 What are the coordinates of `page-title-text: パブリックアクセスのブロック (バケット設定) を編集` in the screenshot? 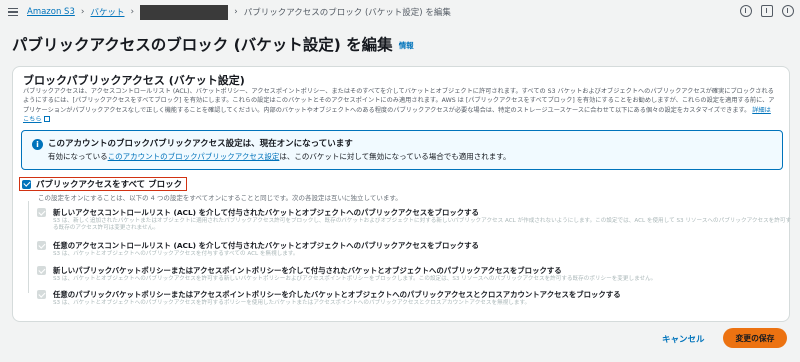 It's located at (202, 45).